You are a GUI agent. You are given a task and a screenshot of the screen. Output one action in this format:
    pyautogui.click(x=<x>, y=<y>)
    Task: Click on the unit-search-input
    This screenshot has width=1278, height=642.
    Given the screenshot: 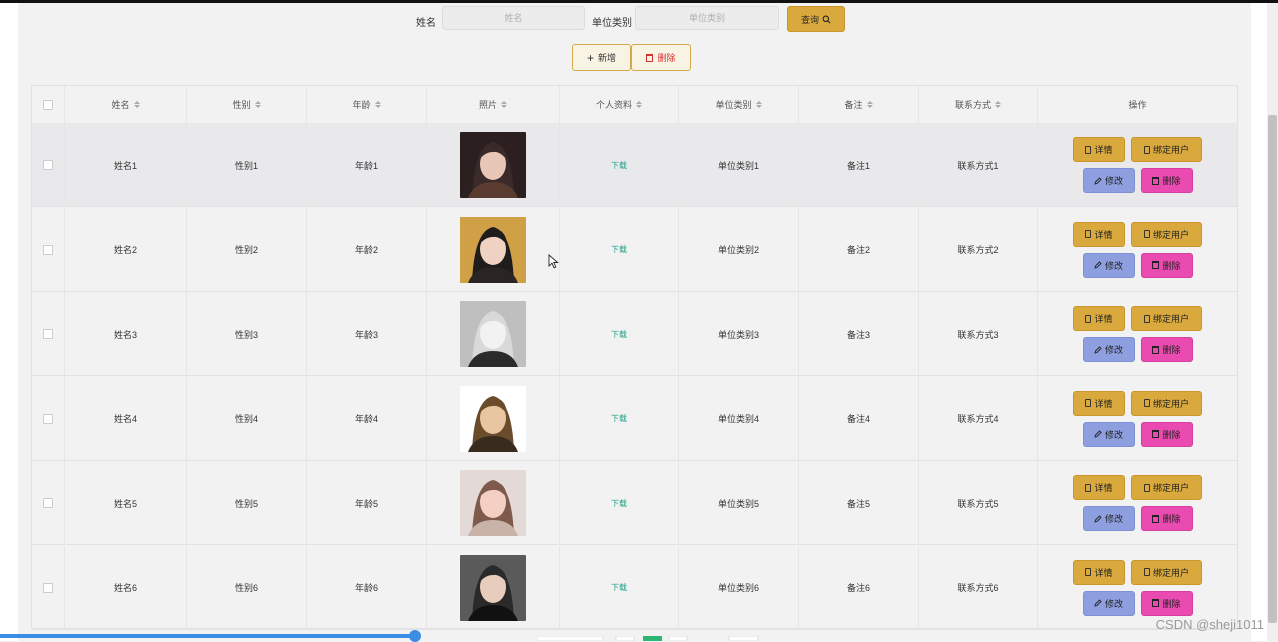 What is the action you would take?
    pyautogui.click(x=707, y=18)
    